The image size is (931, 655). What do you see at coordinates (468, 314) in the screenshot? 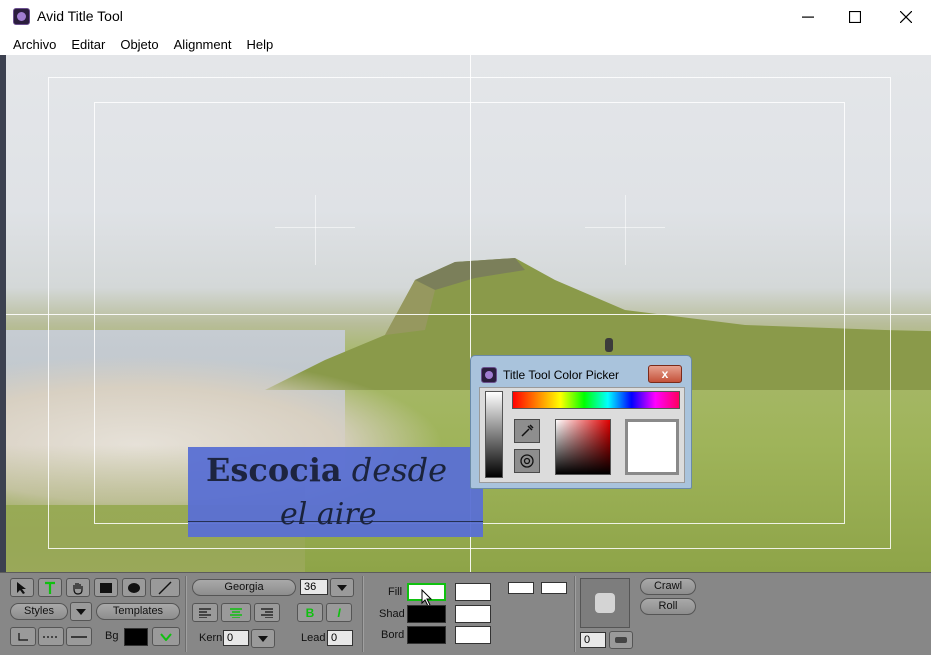
I see `horizontal-center-guide` at bounding box center [468, 314].